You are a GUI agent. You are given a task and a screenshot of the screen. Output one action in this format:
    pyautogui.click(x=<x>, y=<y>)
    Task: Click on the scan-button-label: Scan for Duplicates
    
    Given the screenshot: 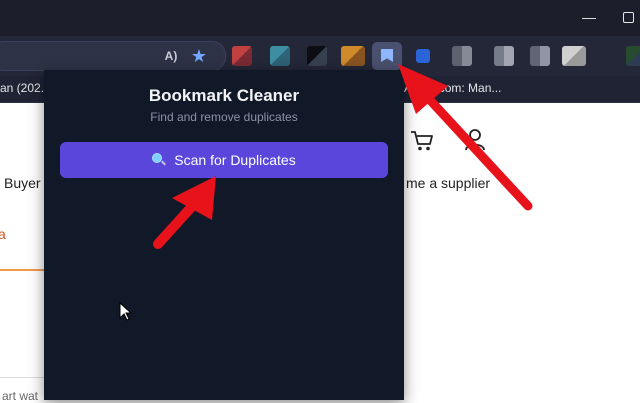 What is the action you would take?
    pyautogui.click(x=235, y=160)
    